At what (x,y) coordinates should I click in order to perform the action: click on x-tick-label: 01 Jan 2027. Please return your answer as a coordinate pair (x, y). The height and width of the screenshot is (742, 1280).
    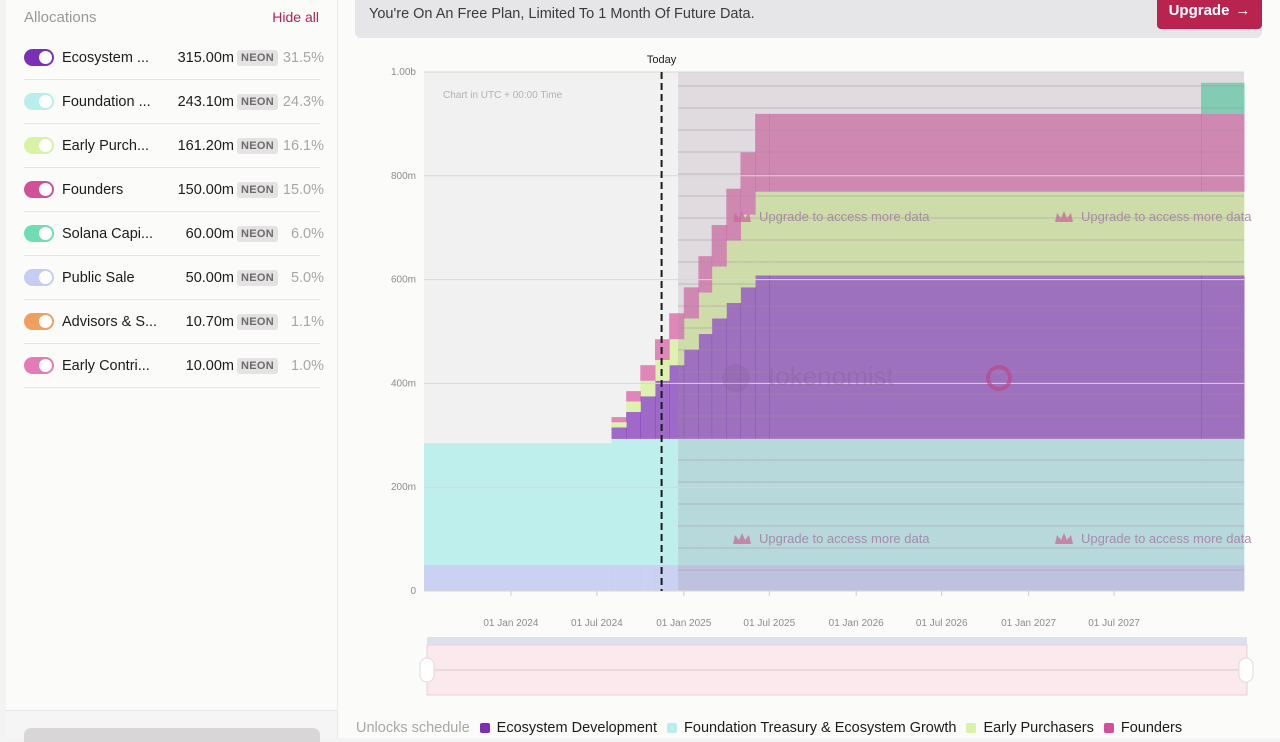
    Looking at the image, I should click on (1028, 623).